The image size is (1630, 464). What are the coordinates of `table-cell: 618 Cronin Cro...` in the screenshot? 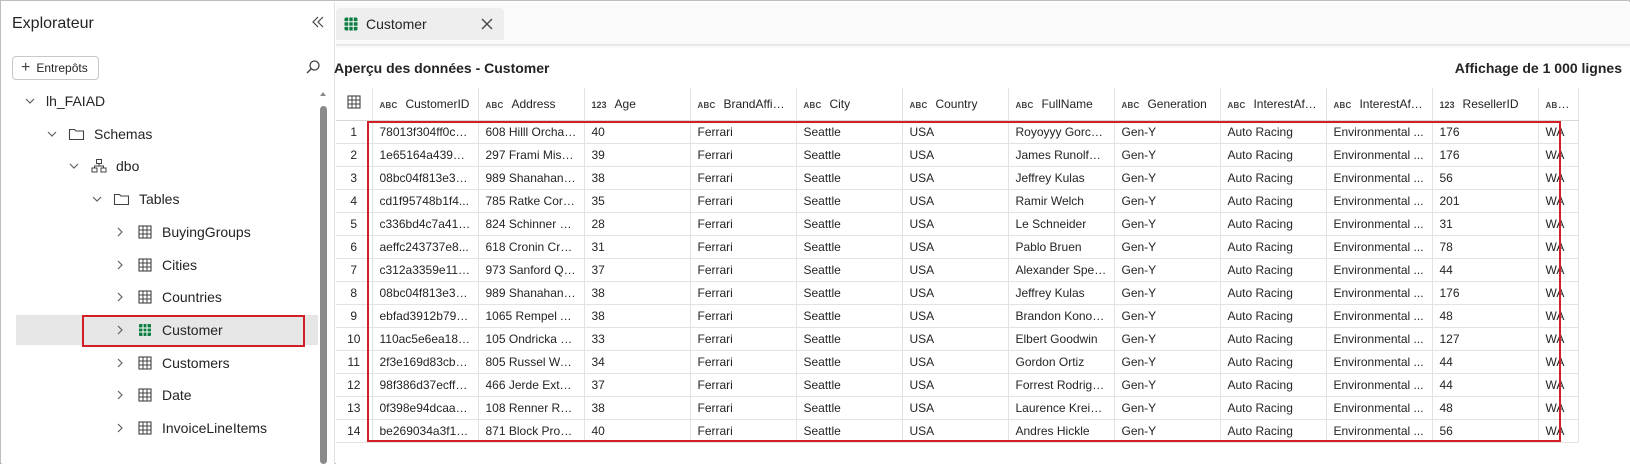 It's located at (531, 247).